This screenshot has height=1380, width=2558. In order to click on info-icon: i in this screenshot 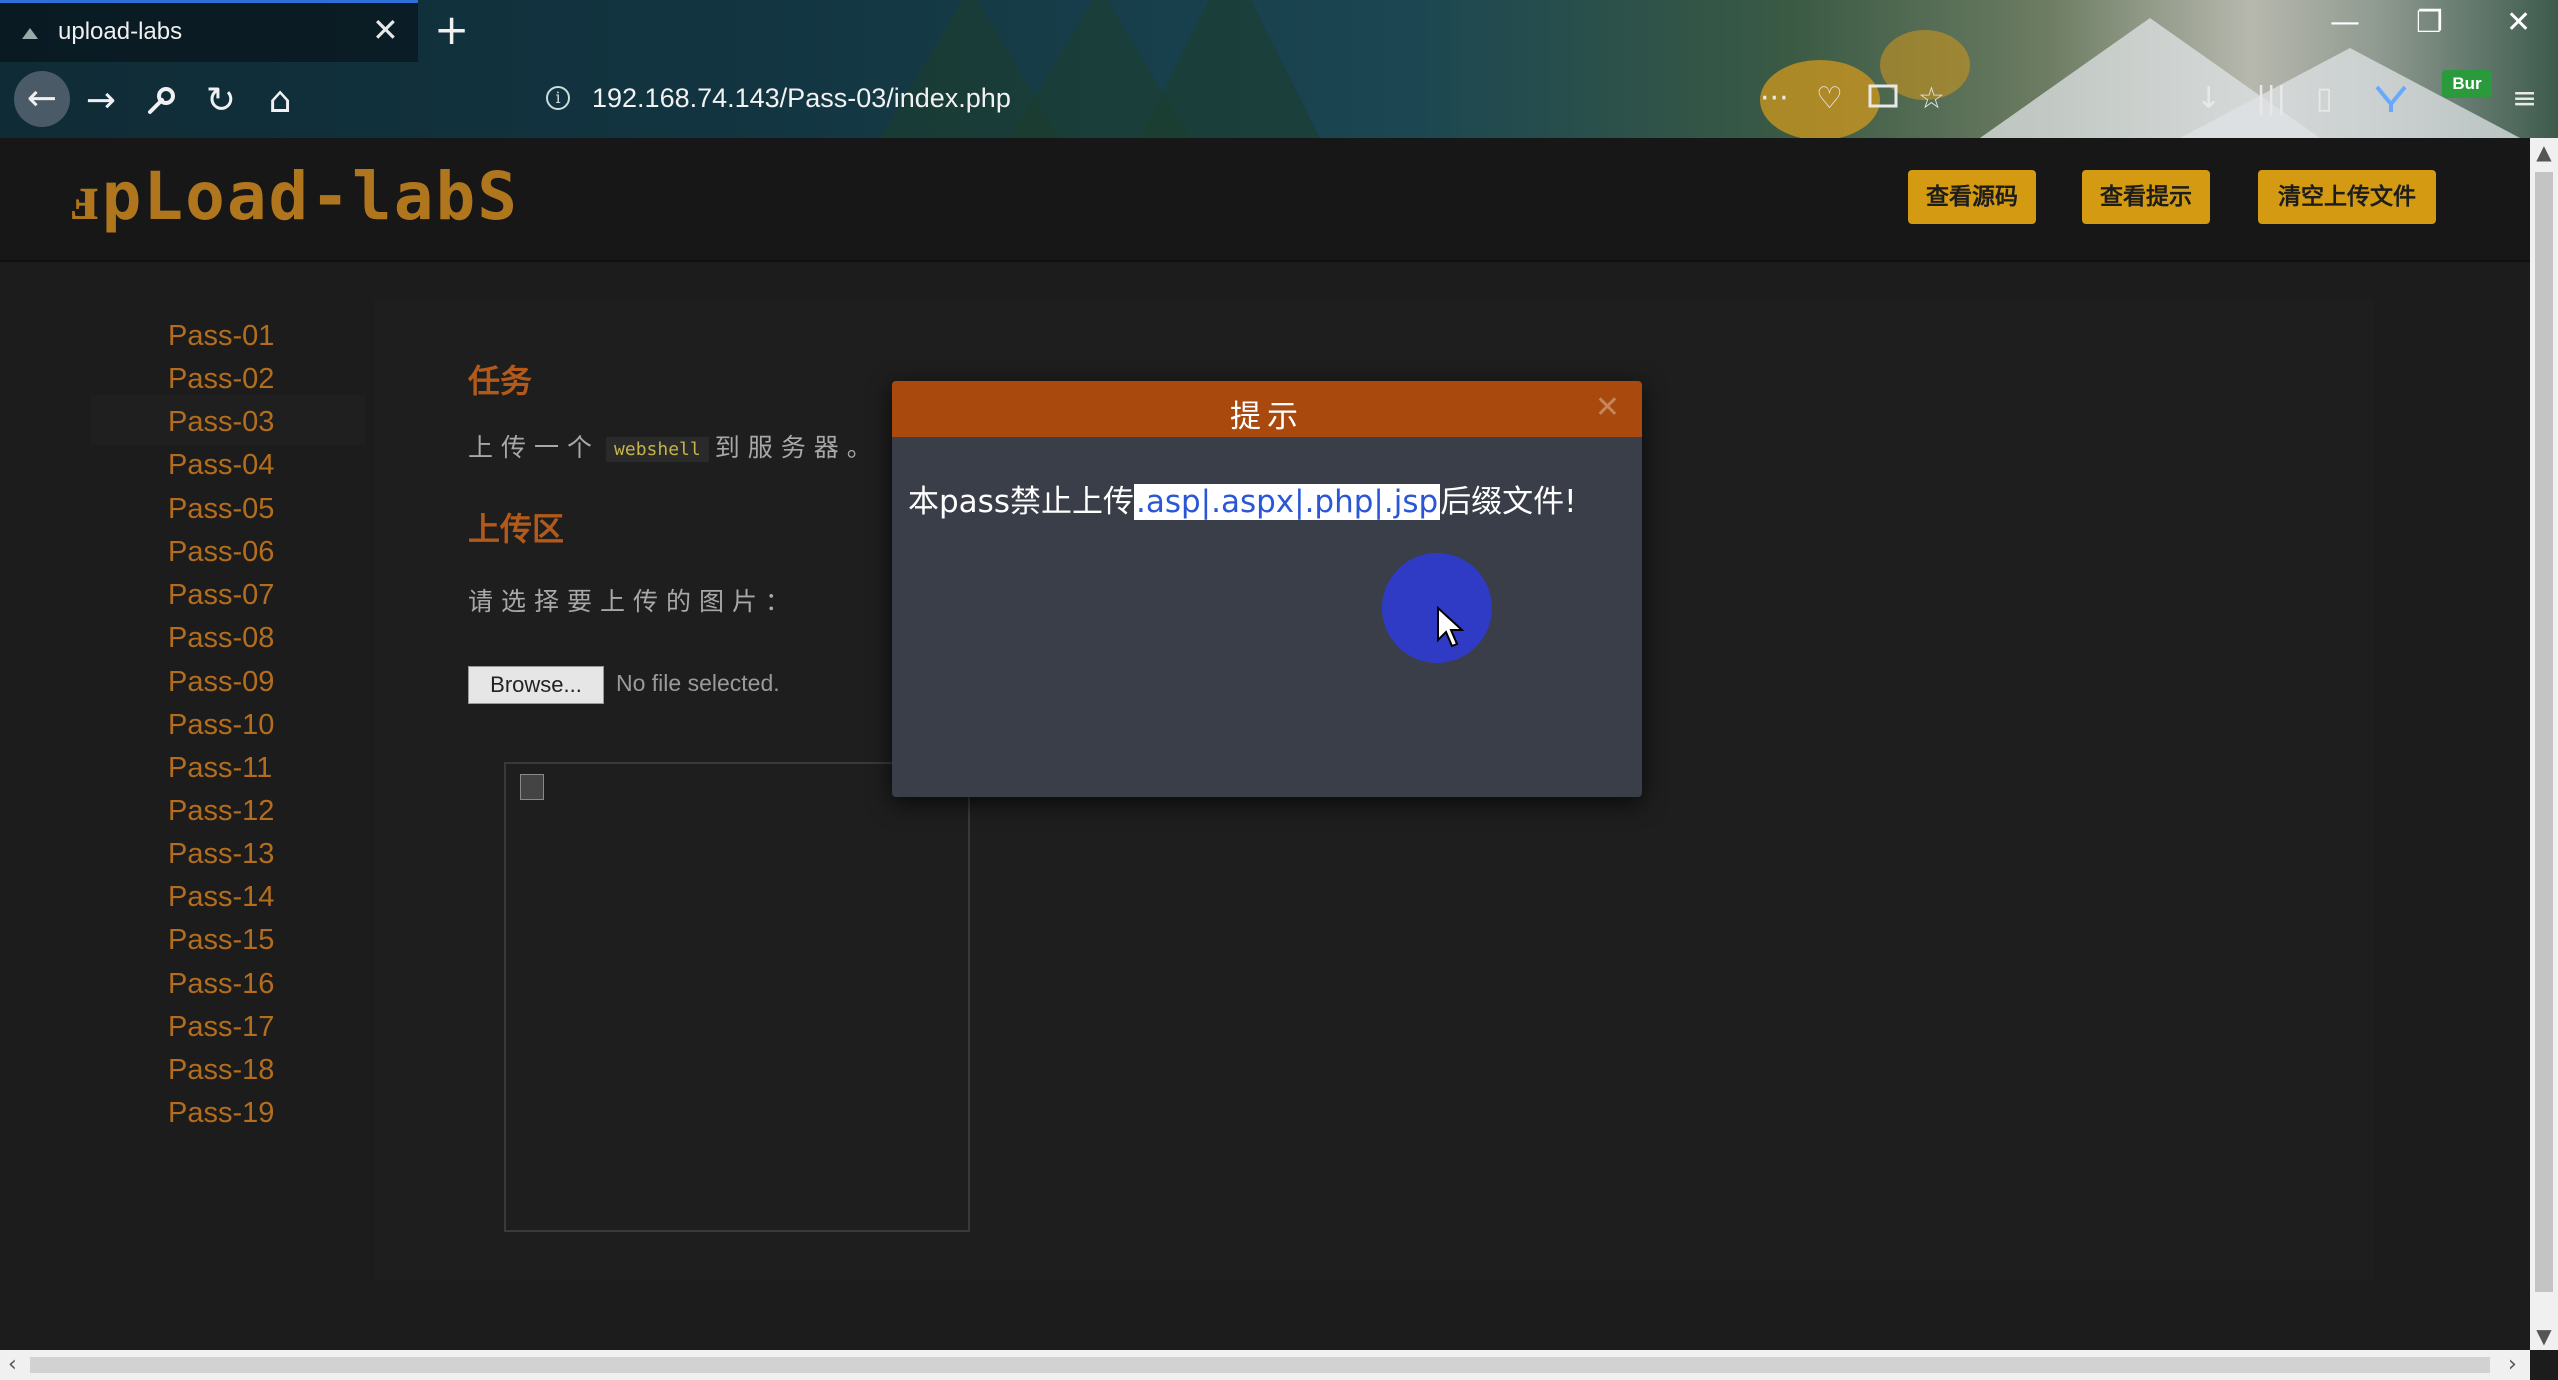, I will do `click(558, 98)`.